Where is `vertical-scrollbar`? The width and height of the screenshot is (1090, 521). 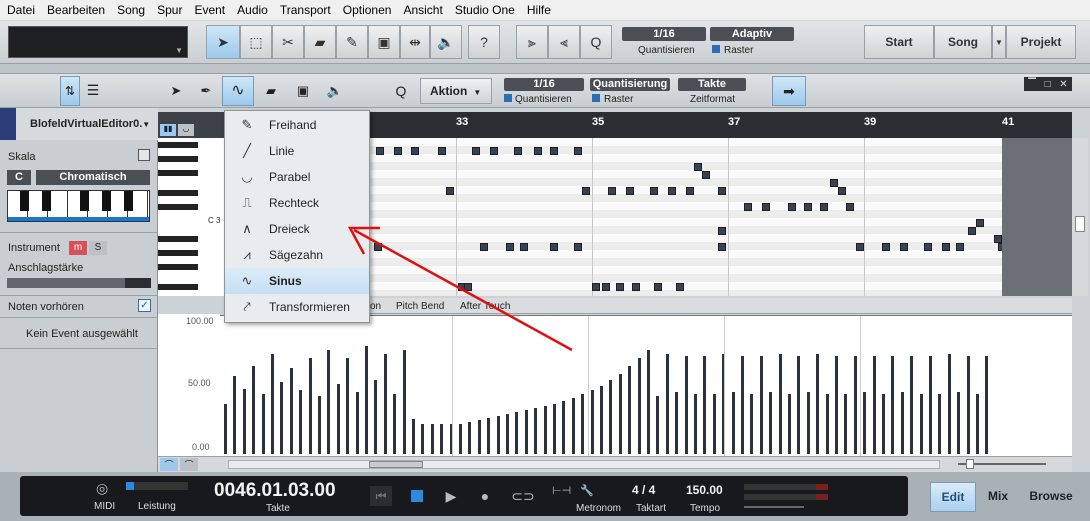
vertical-scrollbar is located at coordinates (1080, 217).